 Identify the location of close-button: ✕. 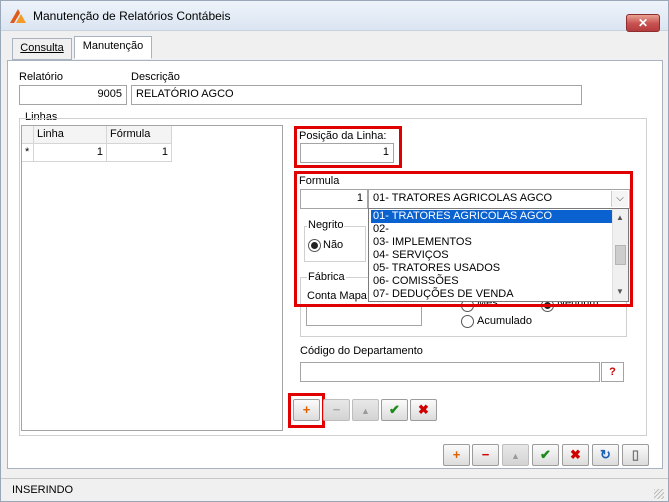
(643, 23).